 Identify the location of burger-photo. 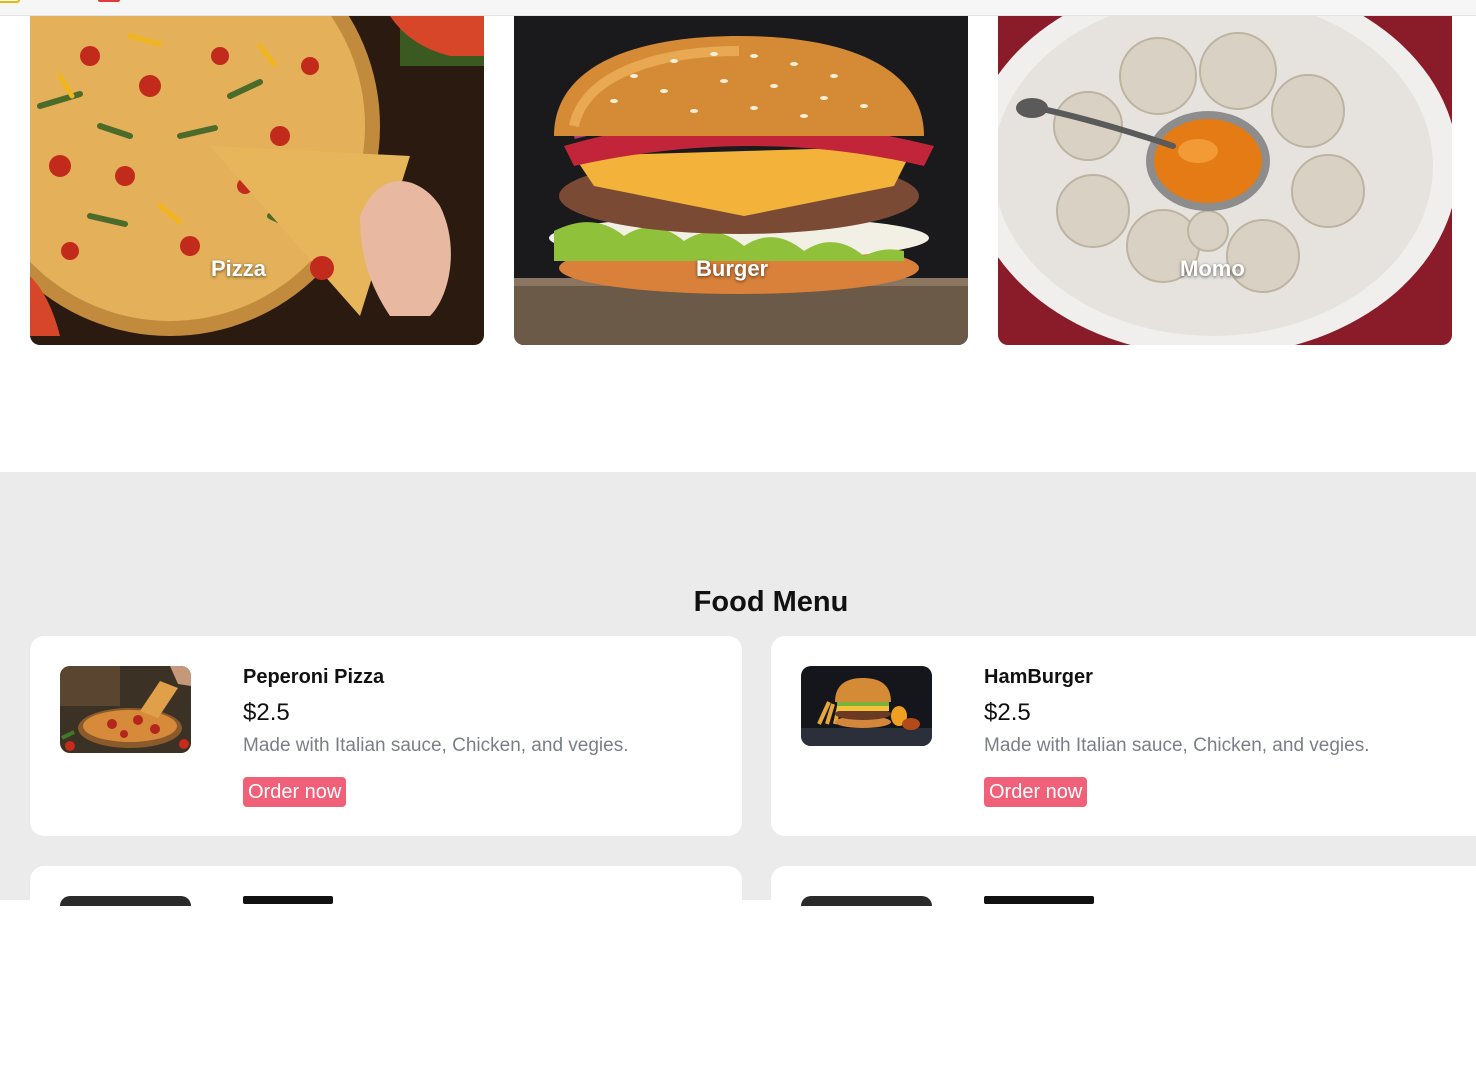
(741, 180).